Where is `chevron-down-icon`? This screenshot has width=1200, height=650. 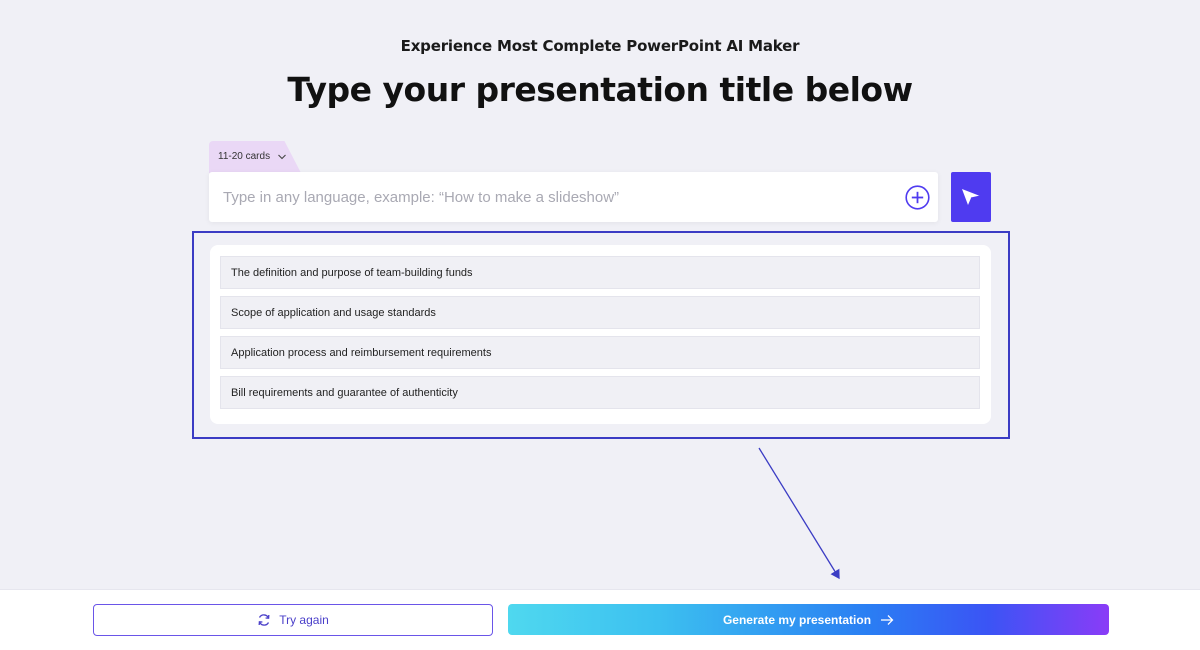 chevron-down-icon is located at coordinates (282, 157).